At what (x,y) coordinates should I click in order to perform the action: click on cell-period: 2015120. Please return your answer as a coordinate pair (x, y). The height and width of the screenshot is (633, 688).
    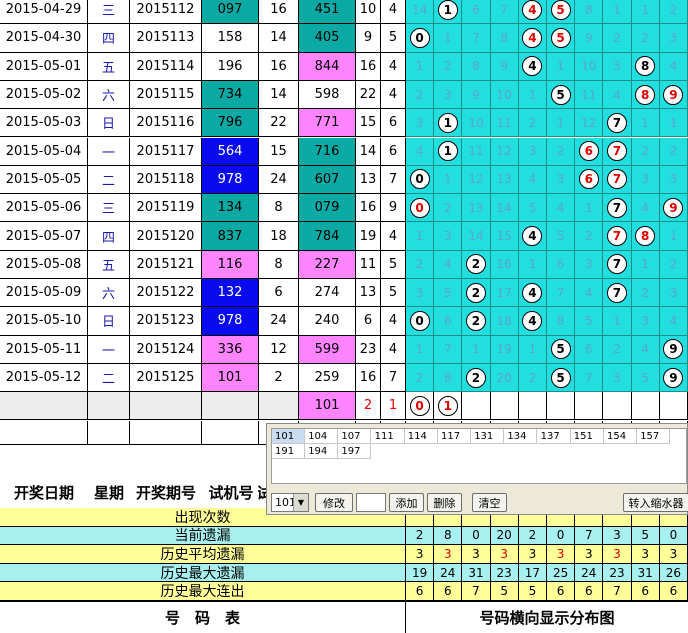
    Looking at the image, I should click on (166, 236).